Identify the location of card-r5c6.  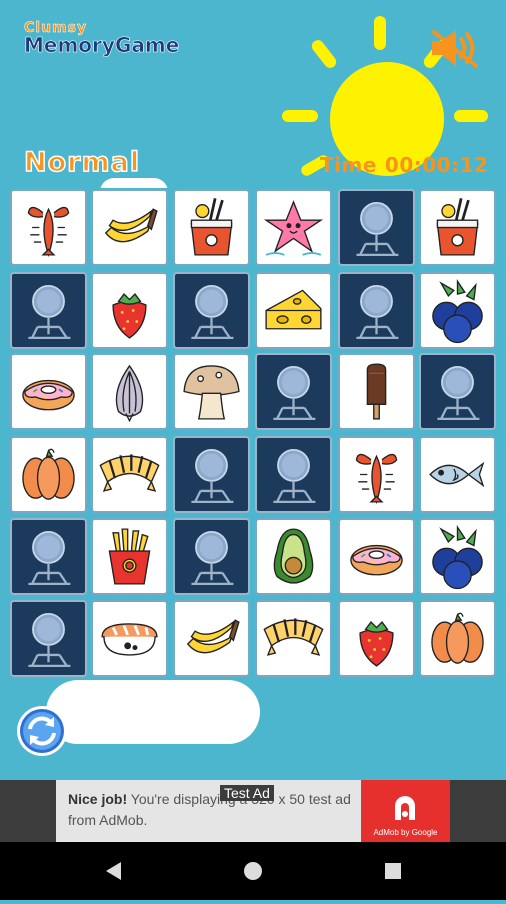
(457, 556).